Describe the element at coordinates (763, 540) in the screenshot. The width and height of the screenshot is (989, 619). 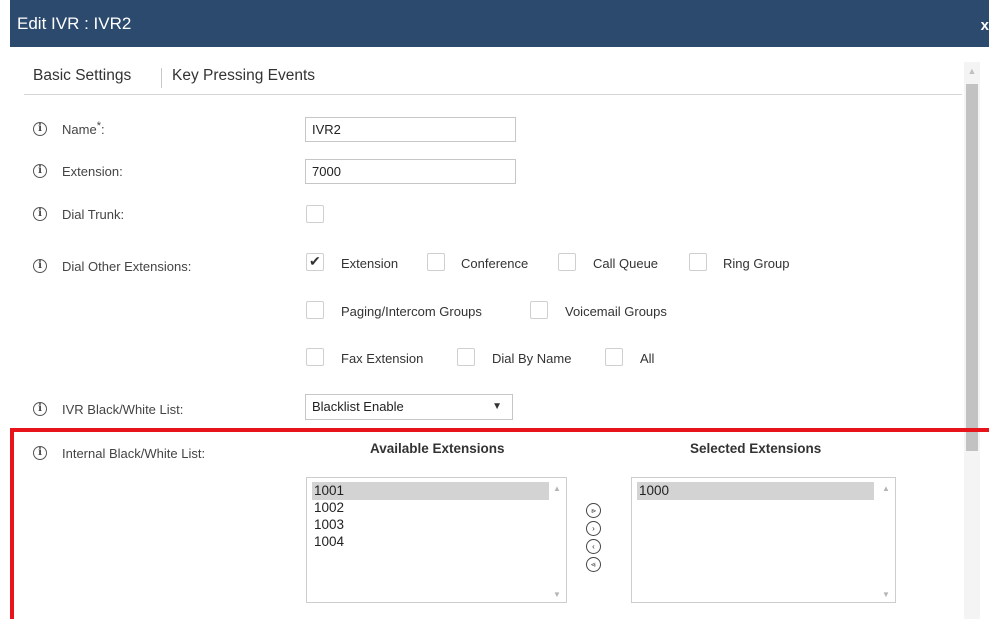
I see `selected-extensions-list: 1000 ▲ ▼` at that location.